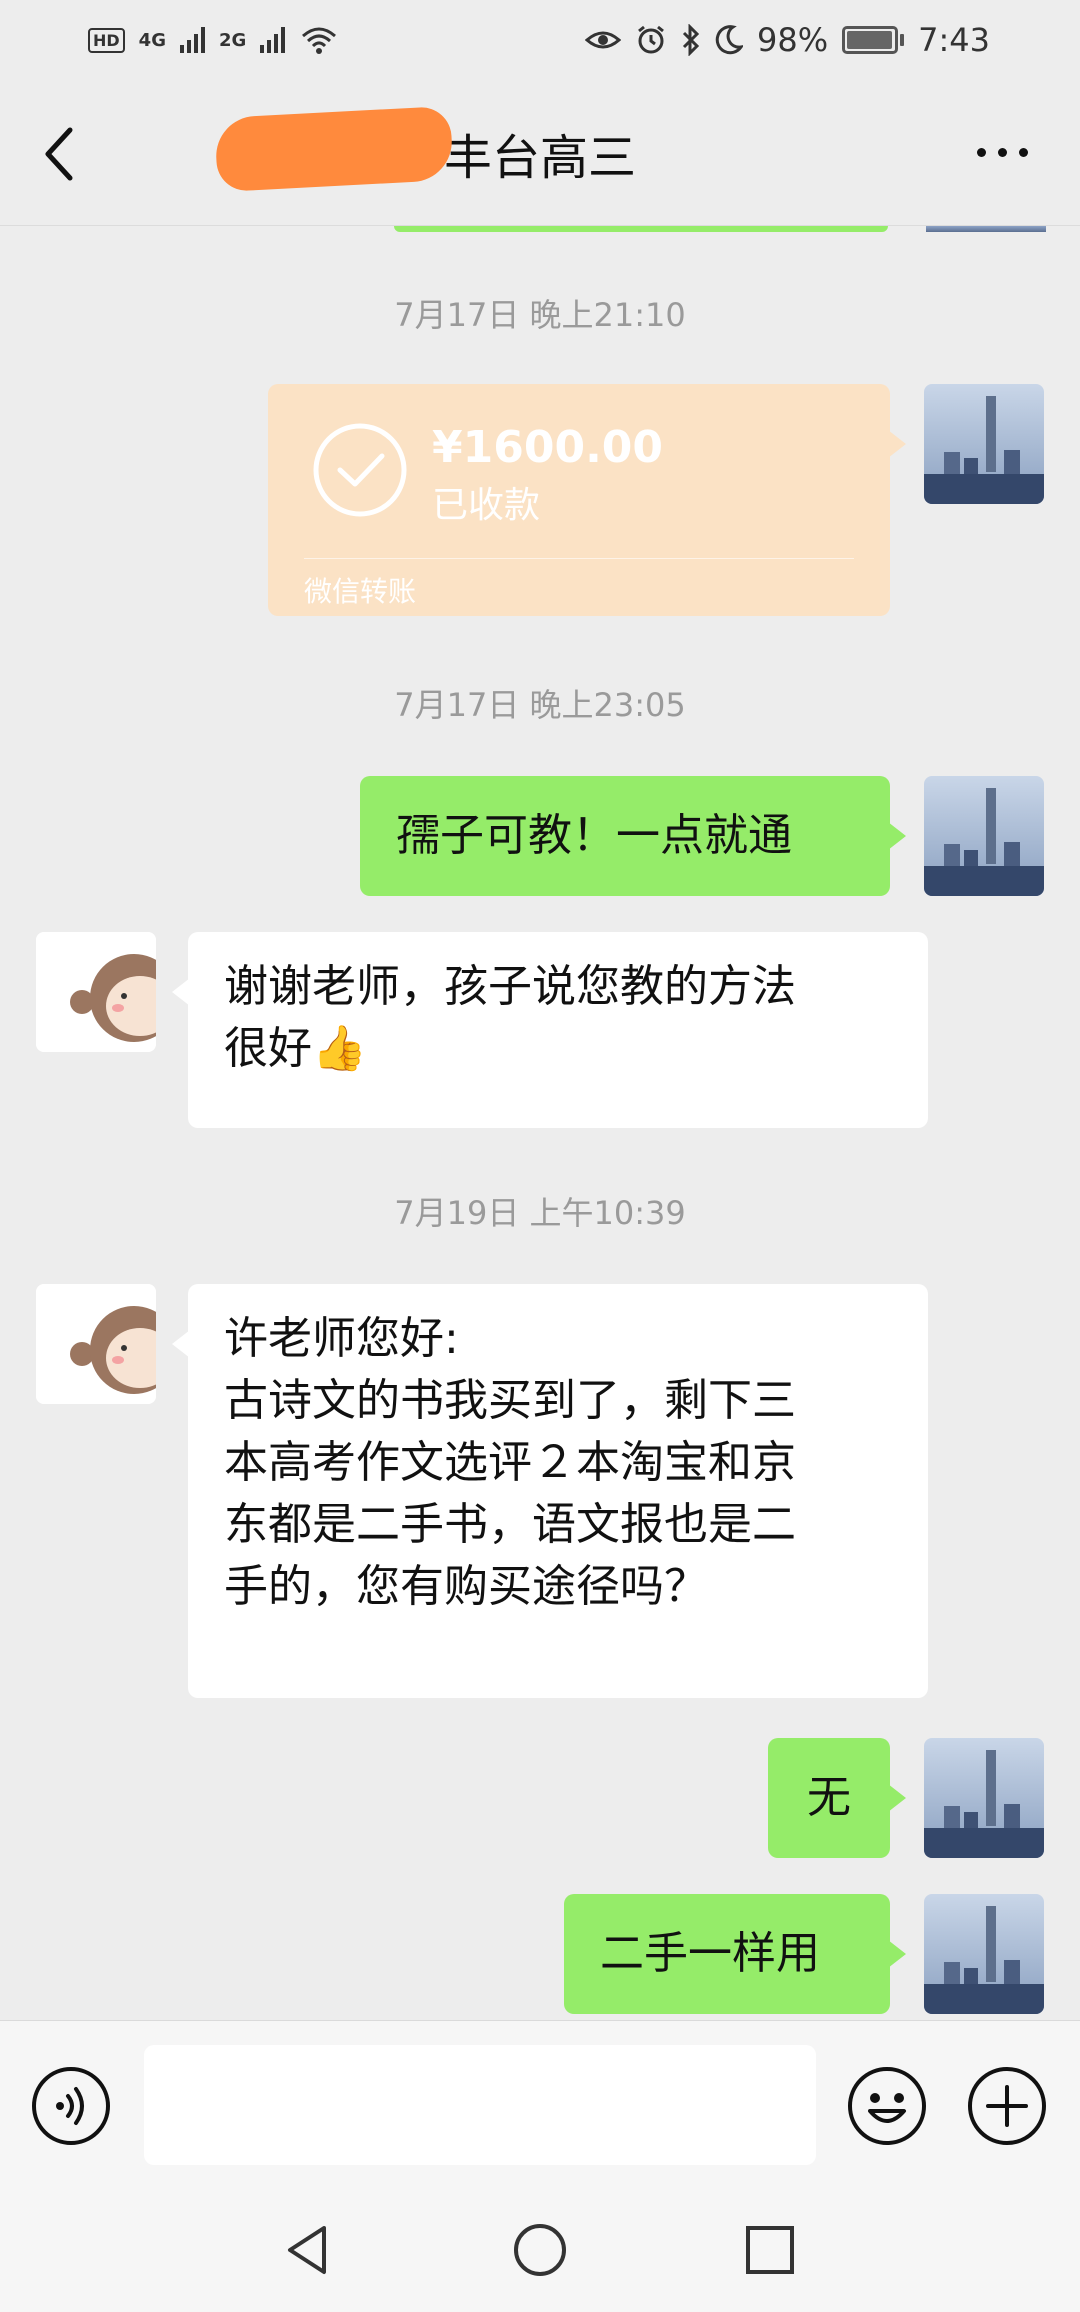 This screenshot has height=2312, width=1080. I want to click on transfer-status: 已收款, so click(486, 505).